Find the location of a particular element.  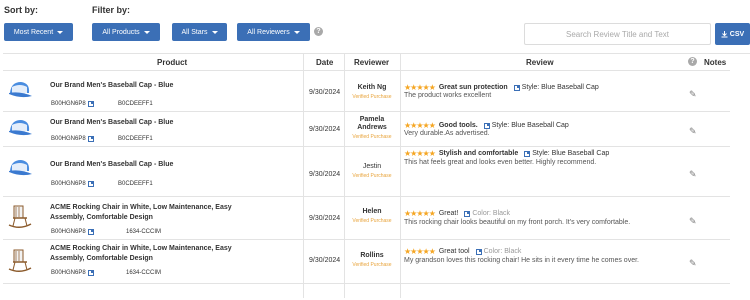

sort-dropdown: Most Recent is located at coordinates (38, 32).